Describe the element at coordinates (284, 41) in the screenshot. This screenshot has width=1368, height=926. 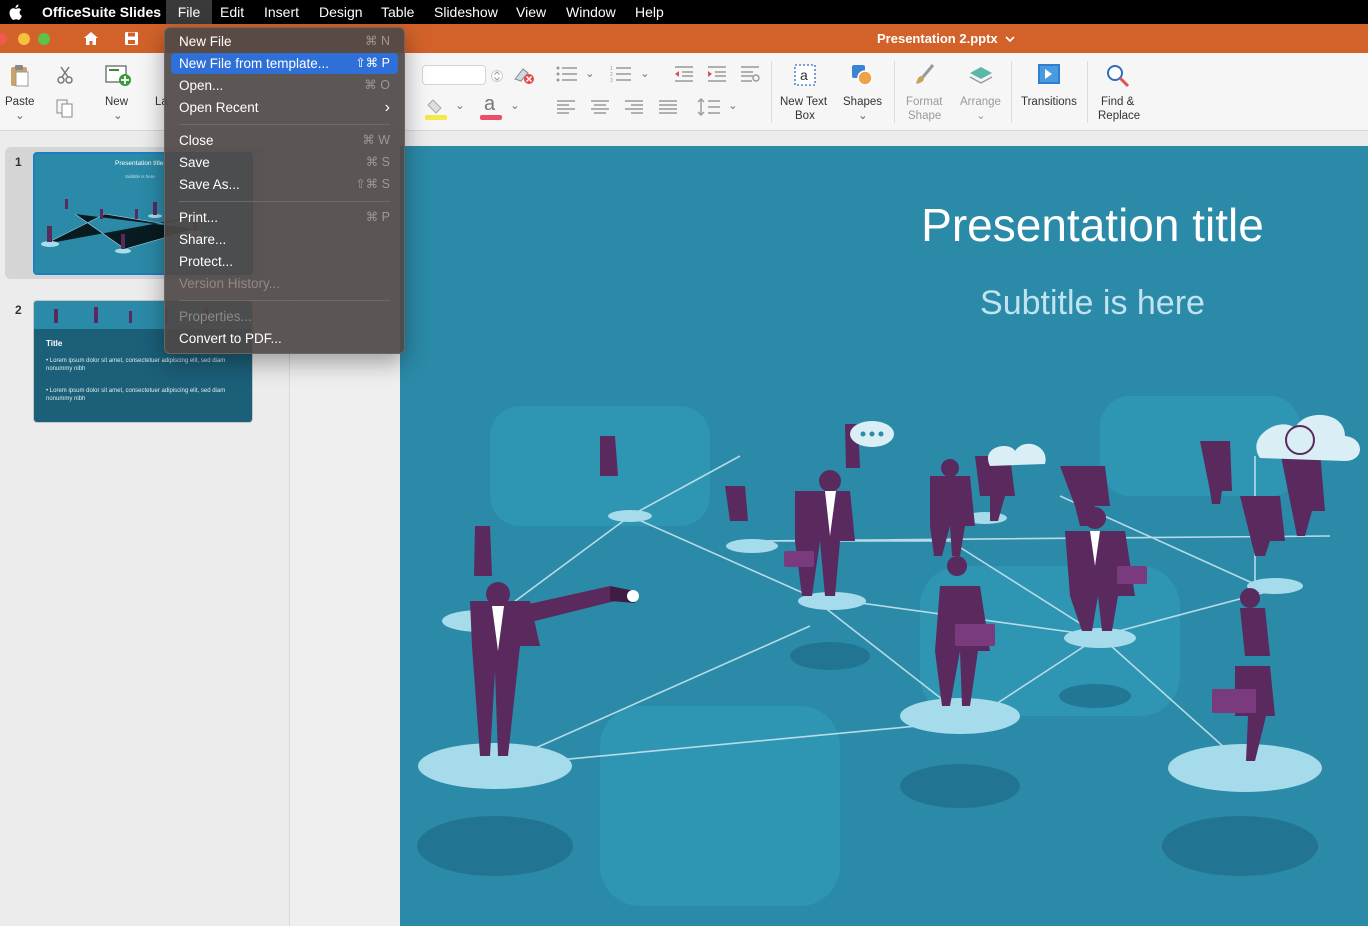
I see `menu-item-new-file: New File ⌘ N` at that location.